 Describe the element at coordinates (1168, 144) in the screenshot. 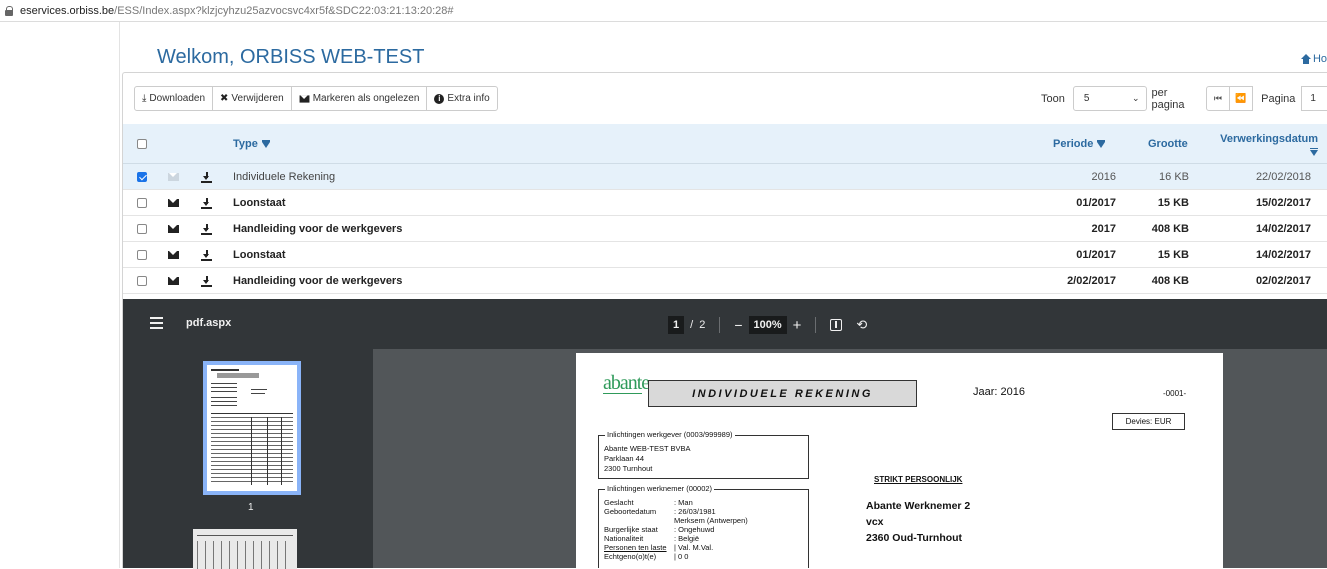

I see `column-header-size: Grootte` at that location.